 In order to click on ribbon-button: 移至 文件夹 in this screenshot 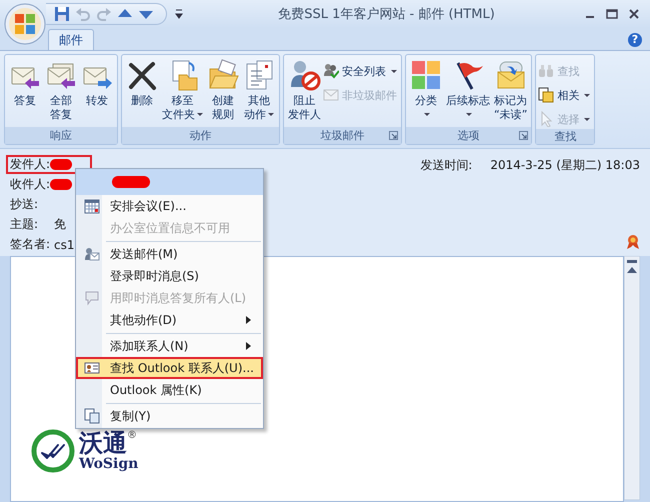, I will do `click(182, 92)`.